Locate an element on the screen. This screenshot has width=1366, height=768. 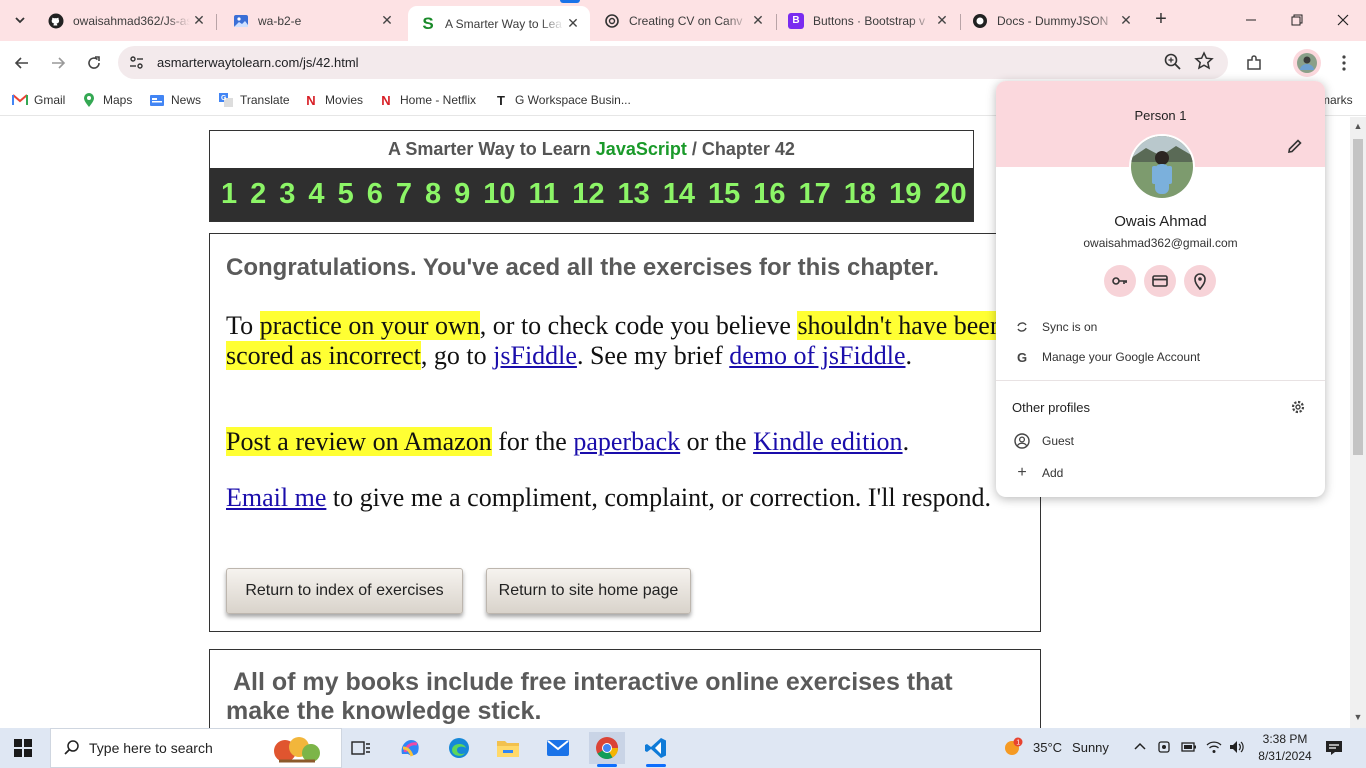
new-tab-button: + is located at coordinates (1161, 20).